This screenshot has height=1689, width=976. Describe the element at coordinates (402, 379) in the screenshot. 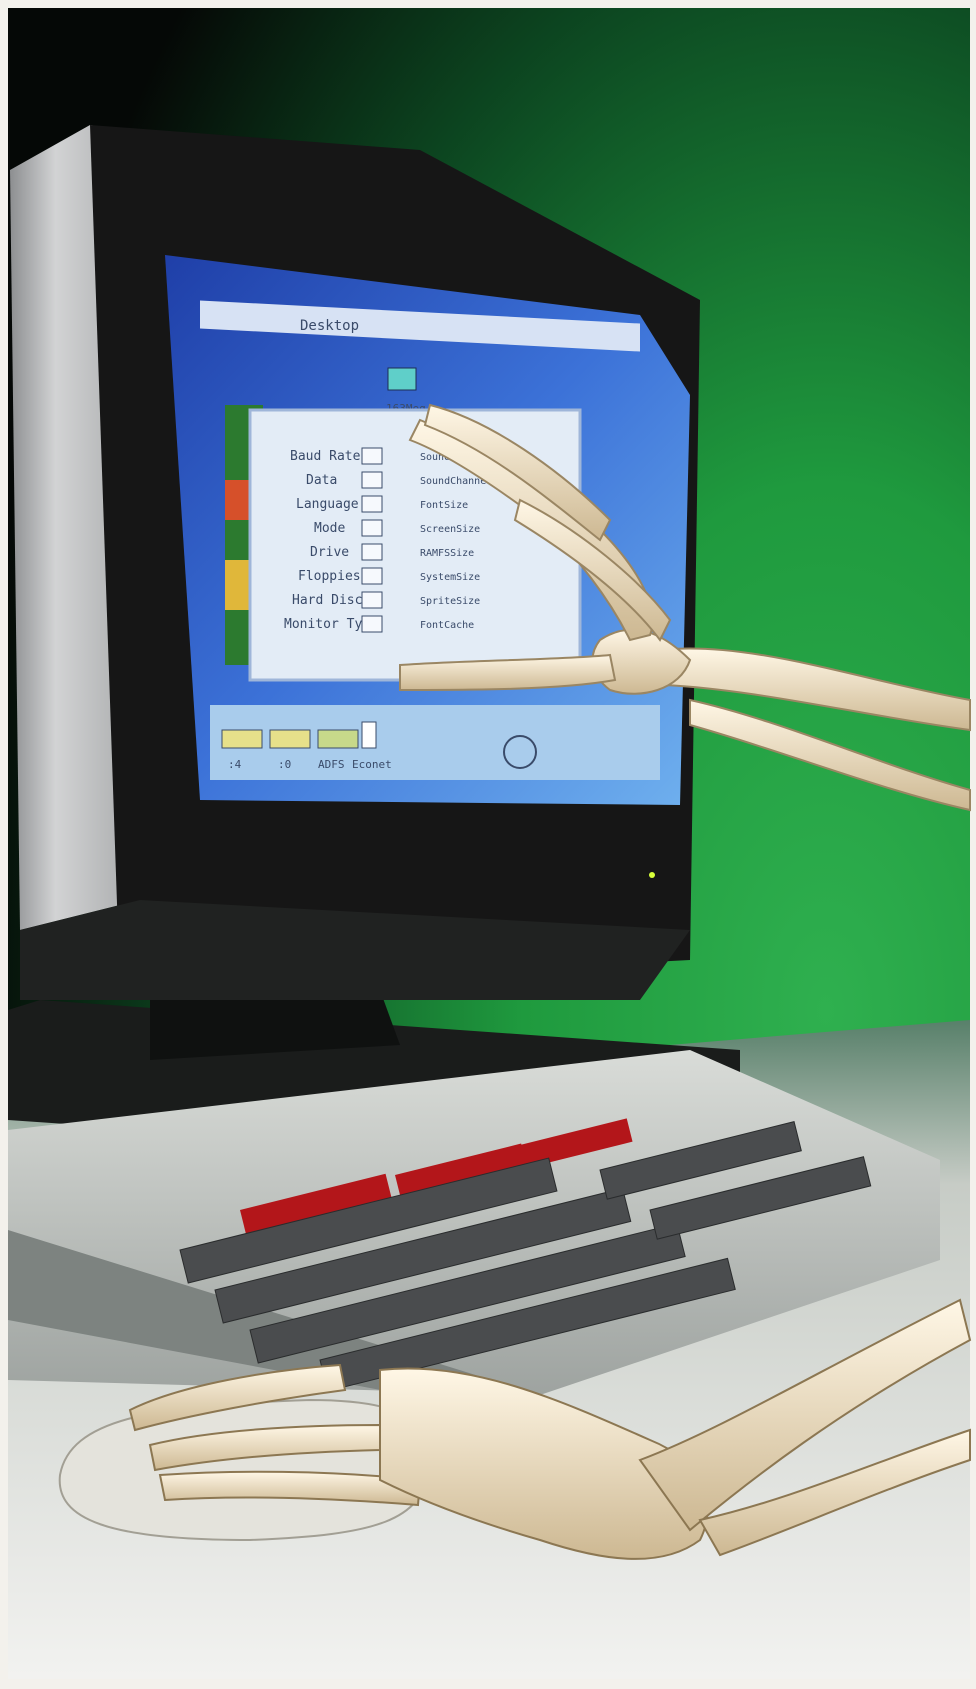

I see `disc-icon` at that location.